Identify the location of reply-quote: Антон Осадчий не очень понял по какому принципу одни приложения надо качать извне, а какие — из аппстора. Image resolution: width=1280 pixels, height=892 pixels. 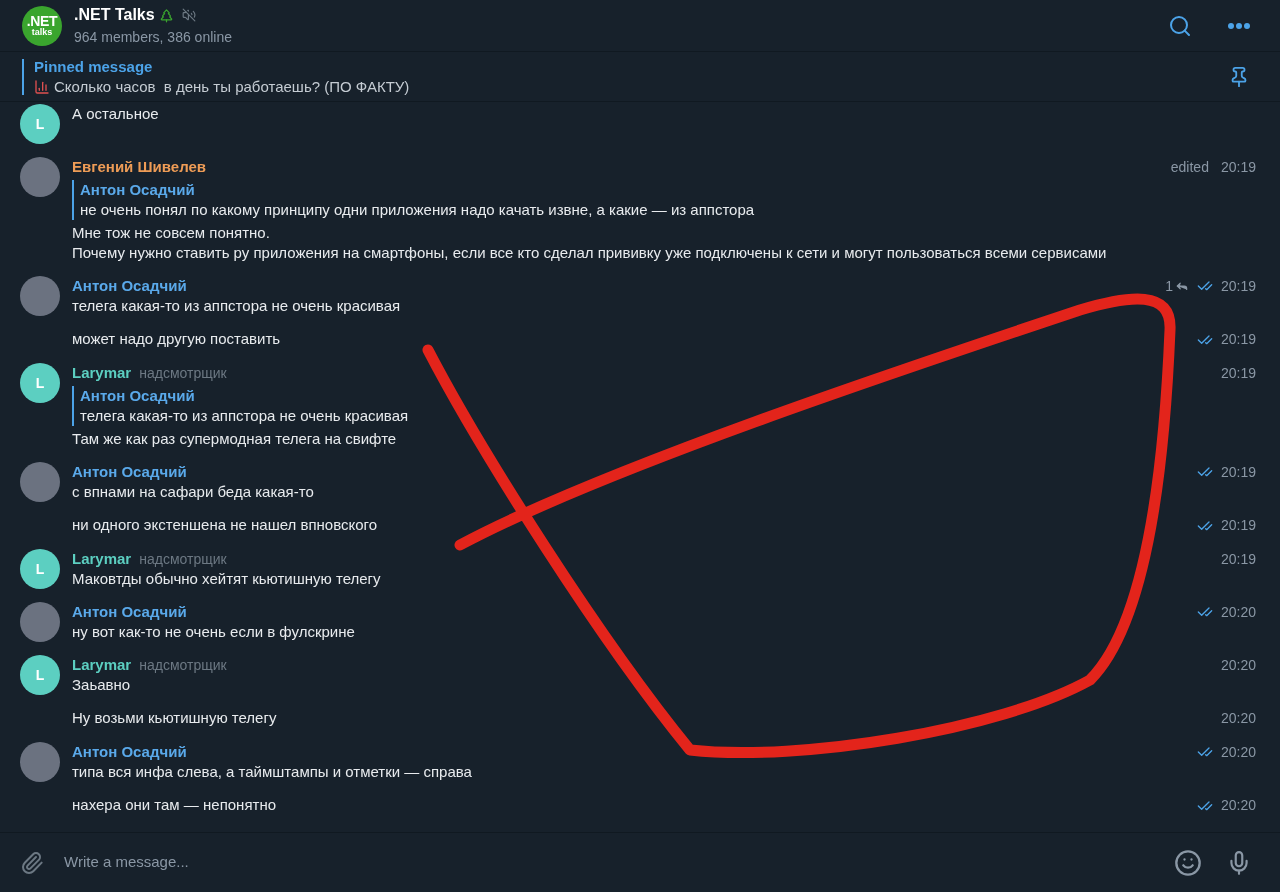
(664, 200).